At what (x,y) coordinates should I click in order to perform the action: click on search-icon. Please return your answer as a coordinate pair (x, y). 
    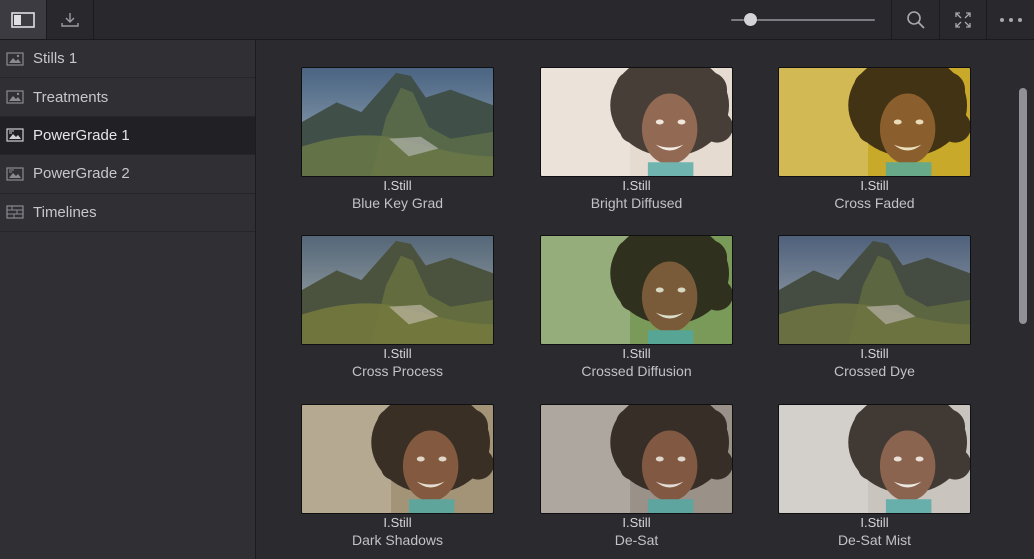
    Looking at the image, I should click on (915, 19).